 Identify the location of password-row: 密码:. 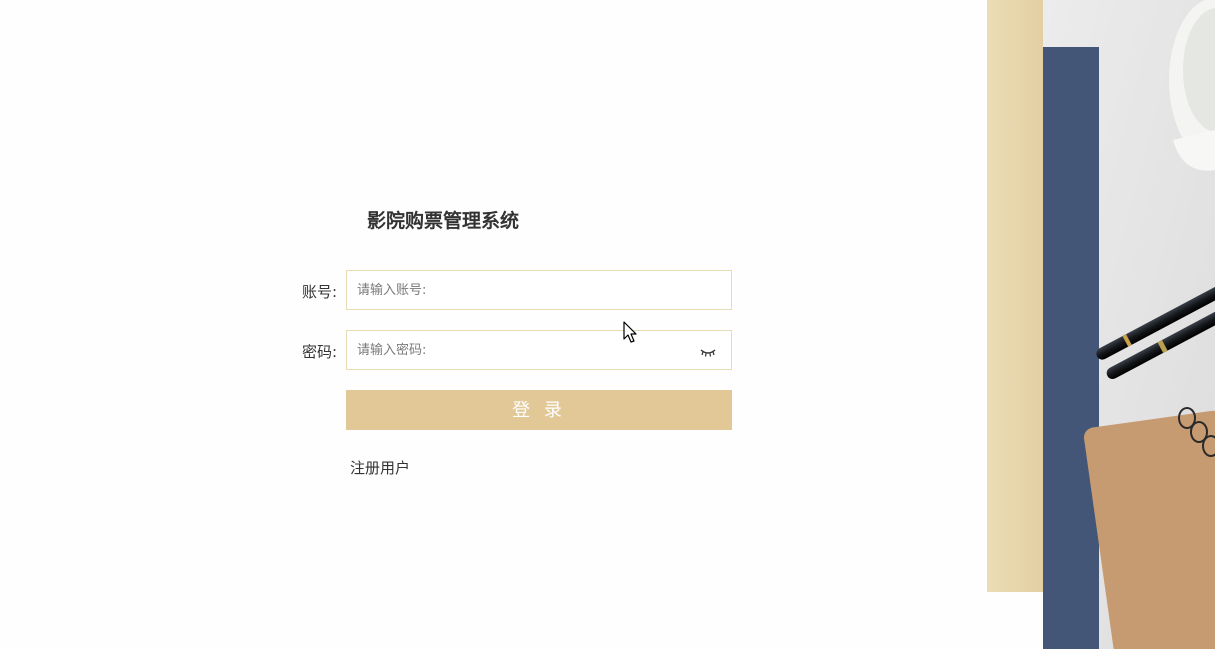
(510, 350).